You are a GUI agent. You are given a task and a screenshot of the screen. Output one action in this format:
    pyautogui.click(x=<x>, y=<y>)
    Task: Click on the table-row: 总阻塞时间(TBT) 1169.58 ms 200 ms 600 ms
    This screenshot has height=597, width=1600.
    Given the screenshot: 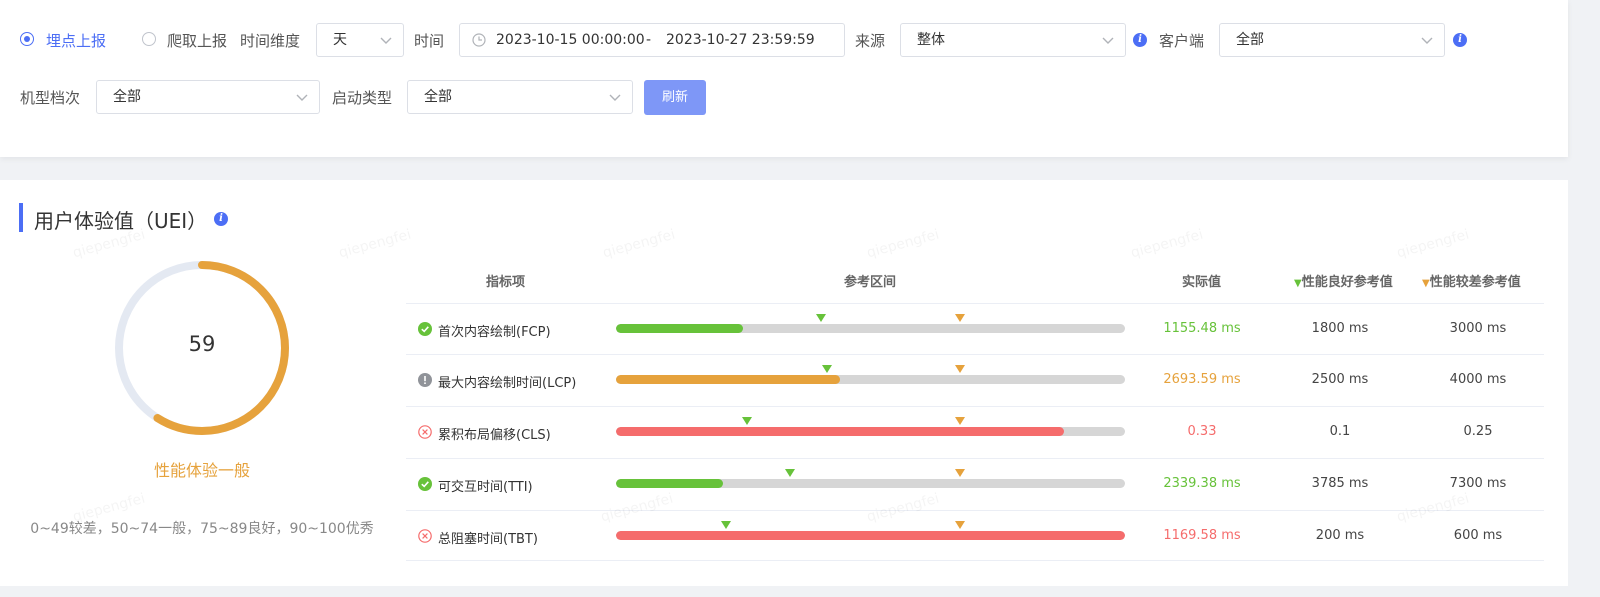 What is the action you would take?
    pyautogui.click(x=975, y=536)
    